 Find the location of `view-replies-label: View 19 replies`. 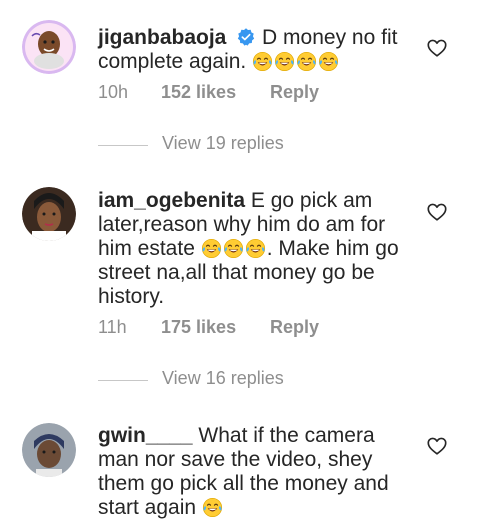

view-replies-label: View 19 replies is located at coordinates (223, 143).